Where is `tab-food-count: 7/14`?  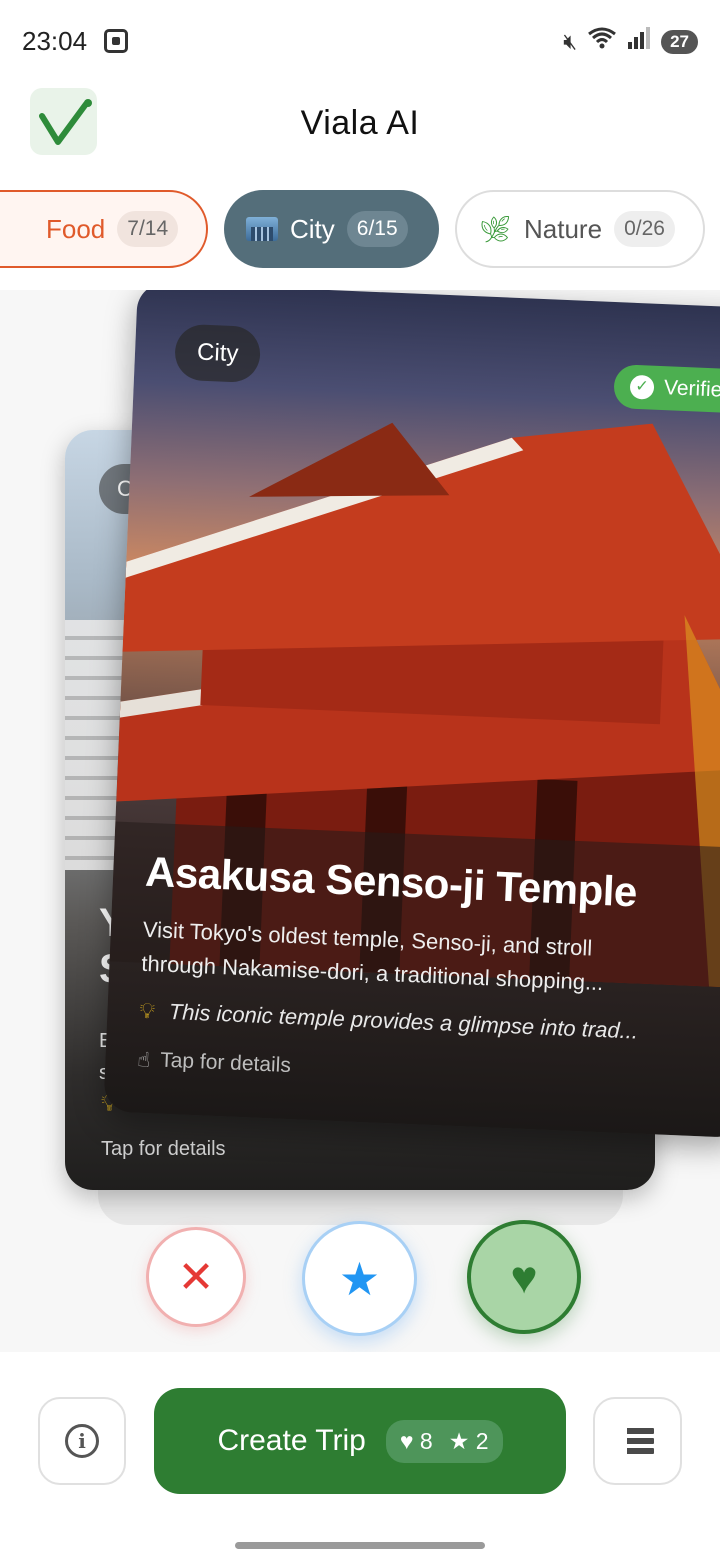 tab-food-count: 7/14 is located at coordinates (148, 229).